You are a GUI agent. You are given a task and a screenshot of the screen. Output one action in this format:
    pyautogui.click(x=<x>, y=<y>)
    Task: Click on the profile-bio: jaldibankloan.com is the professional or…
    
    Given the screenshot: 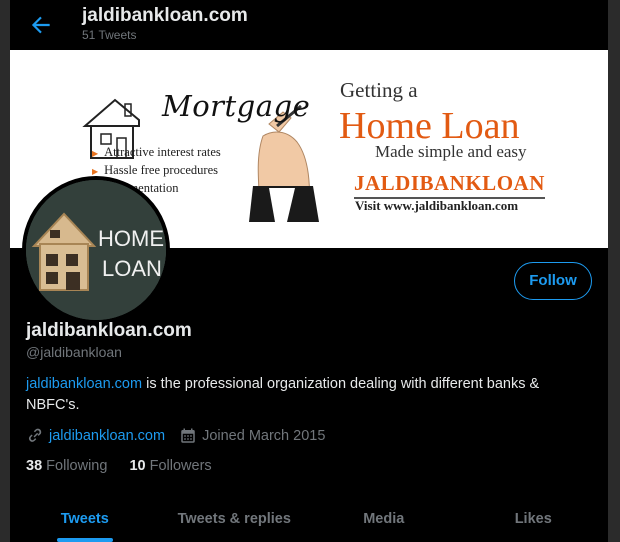 What is the action you would take?
    pyautogui.click(x=306, y=395)
    